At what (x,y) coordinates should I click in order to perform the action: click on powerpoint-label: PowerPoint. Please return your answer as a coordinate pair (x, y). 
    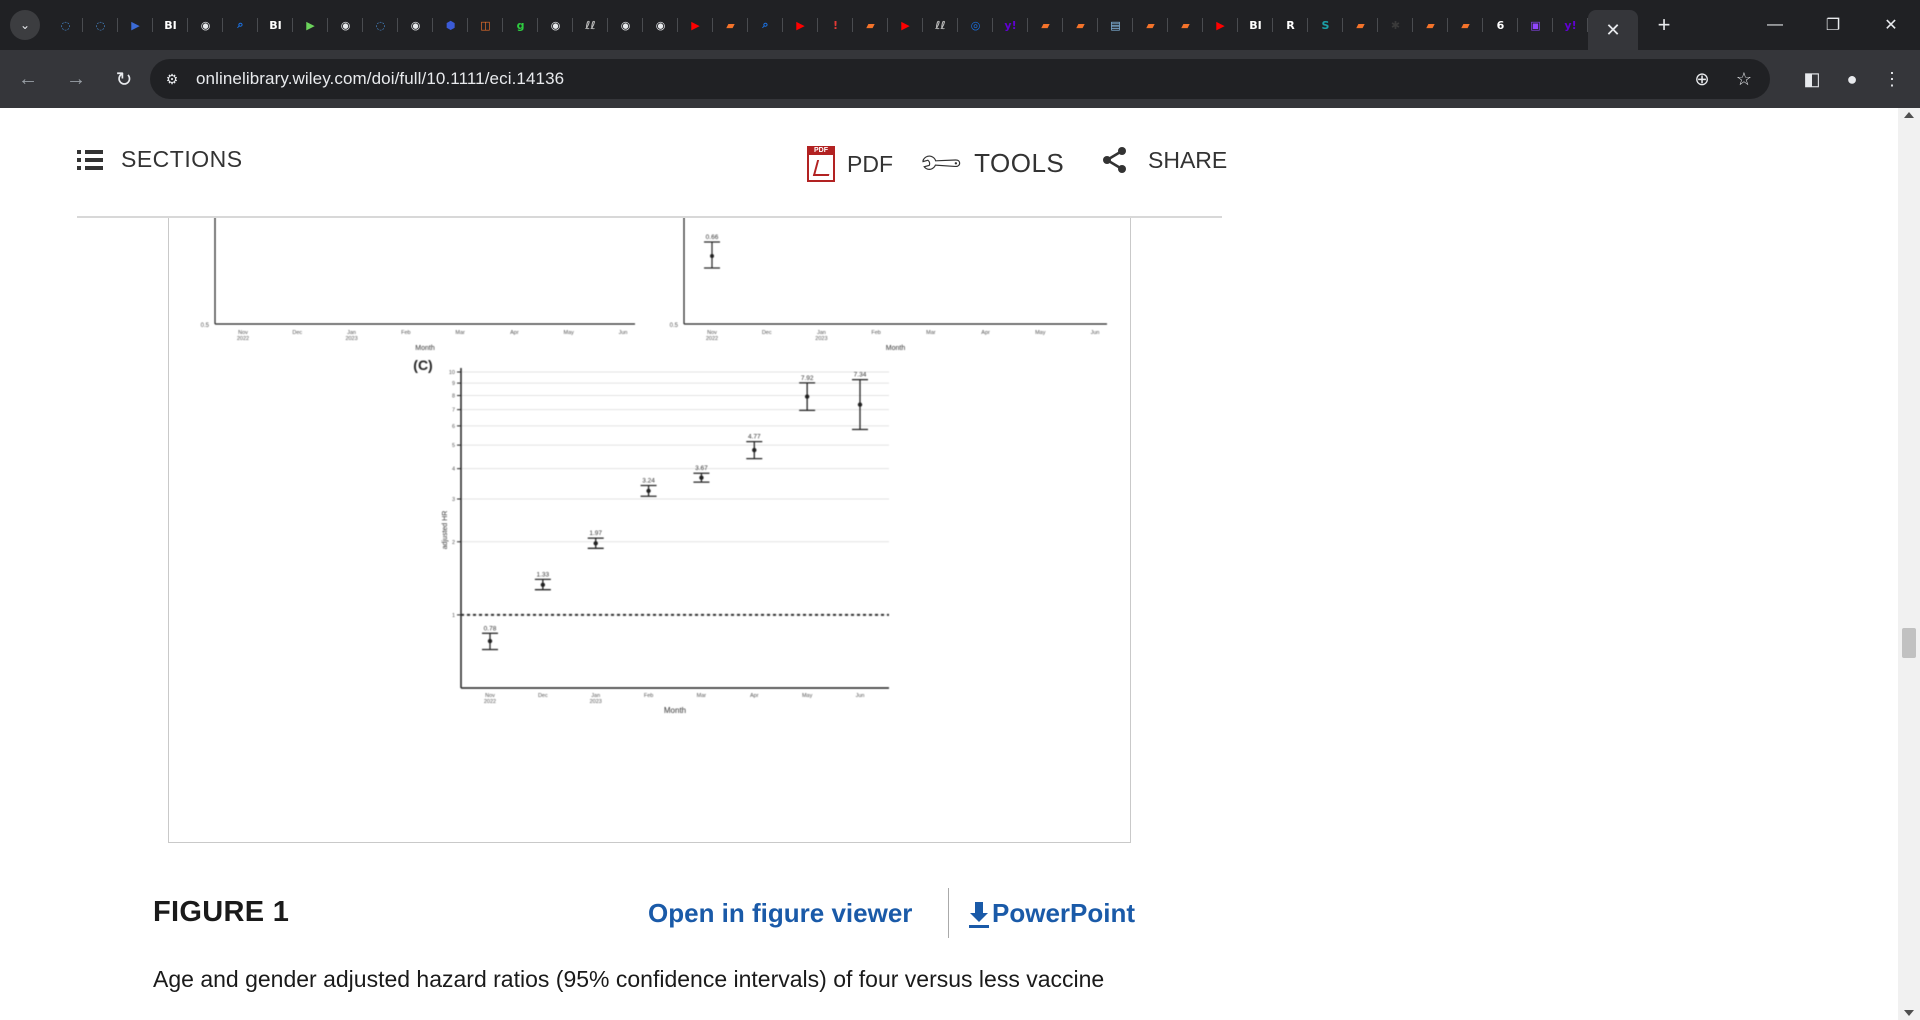
    Looking at the image, I should click on (1064, 913).